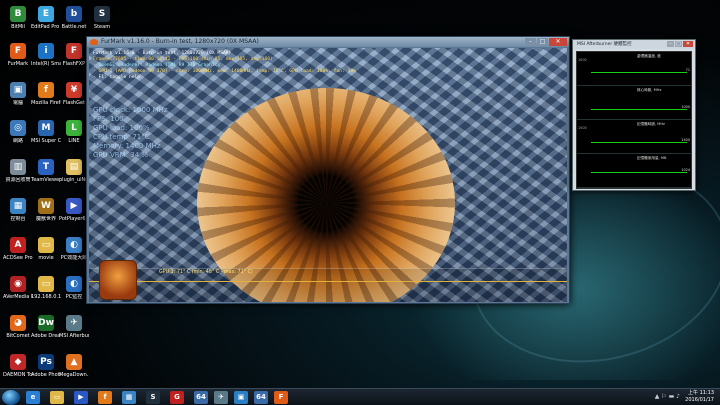  I want to click on app-icon: T, so click(46, 167).